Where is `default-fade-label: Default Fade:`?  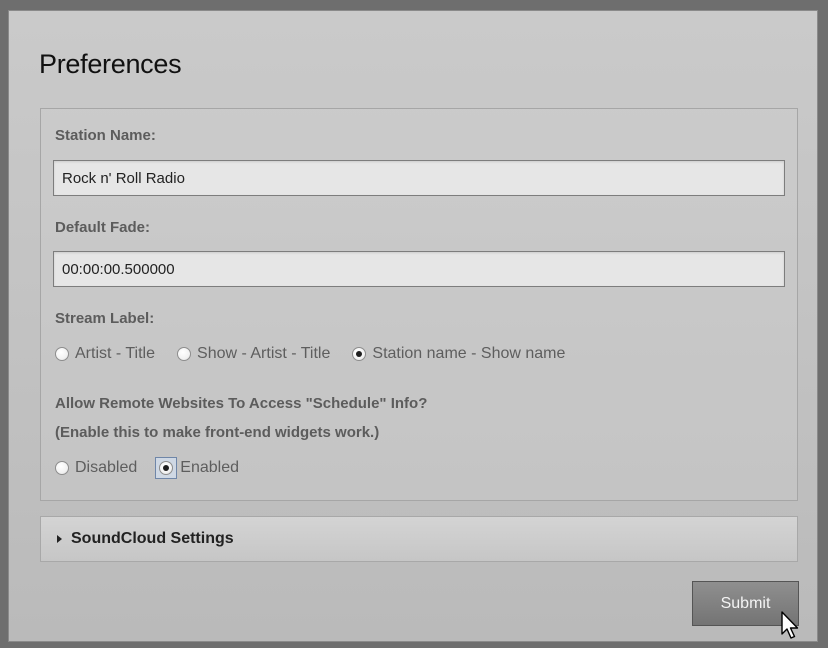 default-fade-label: Default Fade: is located at coordinates (103, 227).